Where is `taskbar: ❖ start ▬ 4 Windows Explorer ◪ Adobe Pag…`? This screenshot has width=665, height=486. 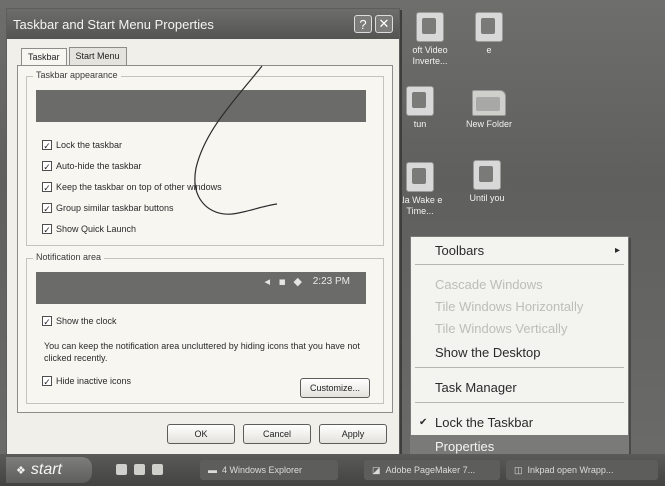 taskbar: ❖ start ▬ 4 Windows Explorer ◪ Adobe Pag… is located at coordinates (332, 470).